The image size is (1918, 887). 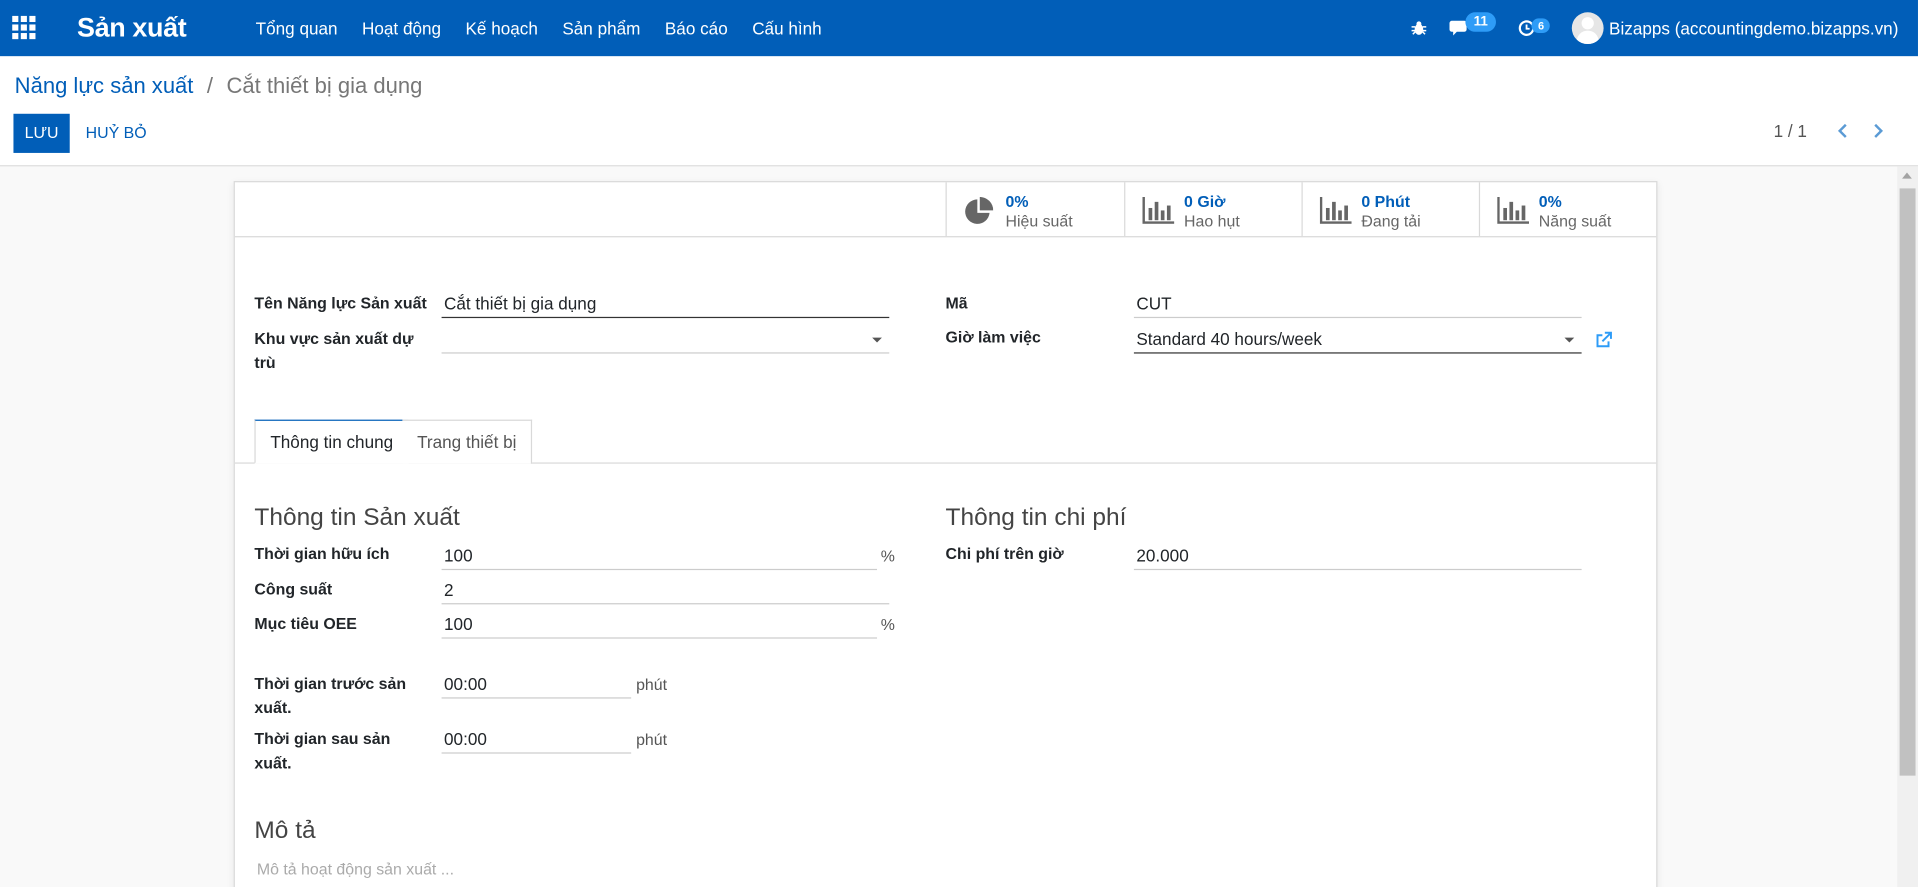 I want to click on time-stop-label: Thời gian sau sản xuất., so click(x=322, y=750).